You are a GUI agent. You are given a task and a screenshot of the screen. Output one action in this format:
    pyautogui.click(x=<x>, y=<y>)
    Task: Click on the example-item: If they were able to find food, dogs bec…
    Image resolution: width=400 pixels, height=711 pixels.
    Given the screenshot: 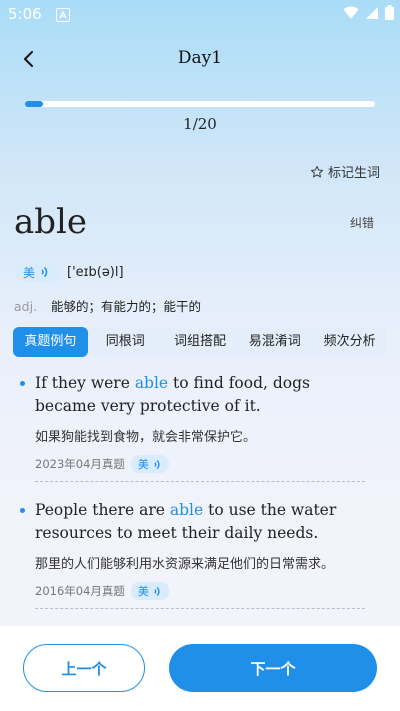 What is the action you would take?
    pyautogui.click(x=195, y=427)
    